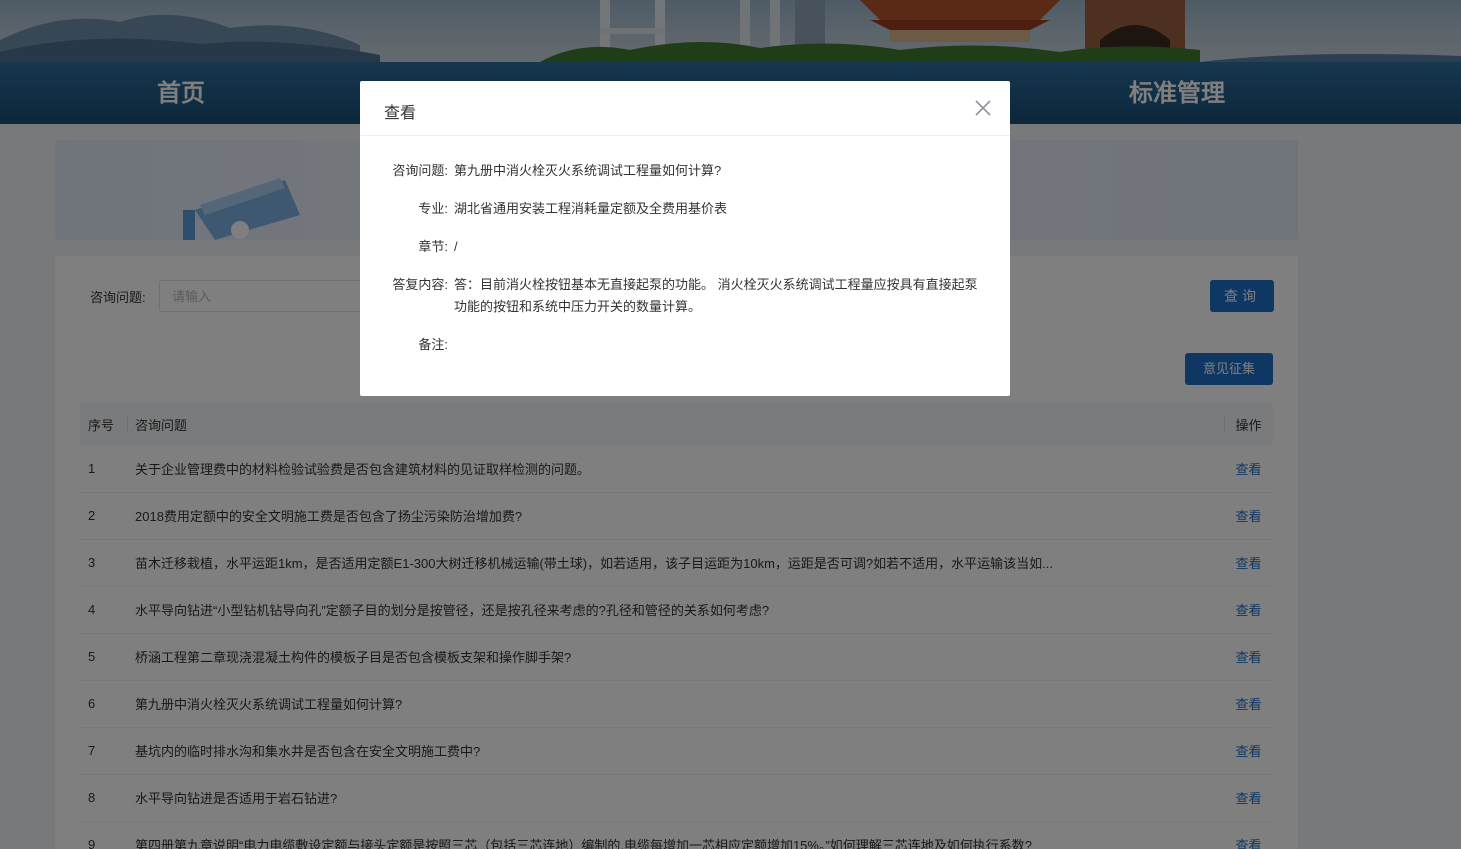  Describe the element at coordinates (433, 208) in the screenshot. I see `field-label-major: 专业:` at that location.